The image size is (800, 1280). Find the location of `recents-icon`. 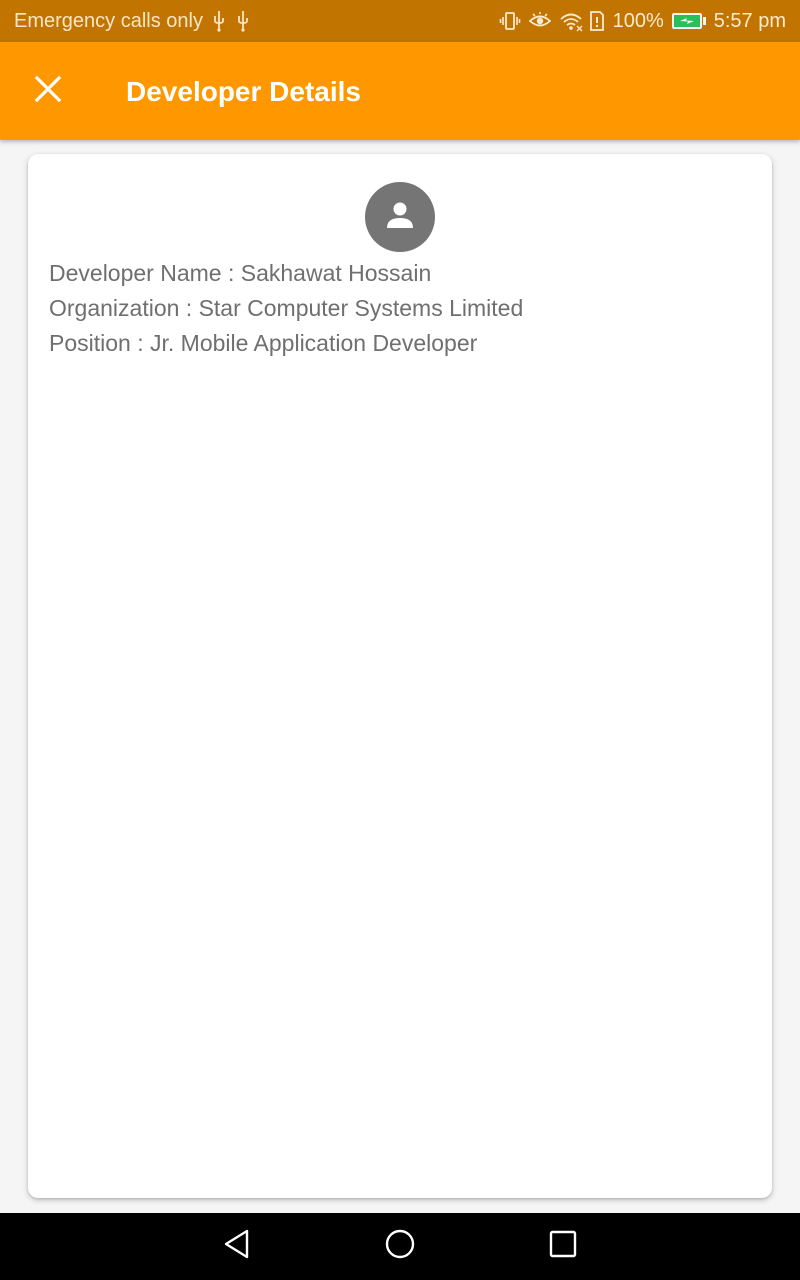

recents-icon is located at coordinates (563, 1246).